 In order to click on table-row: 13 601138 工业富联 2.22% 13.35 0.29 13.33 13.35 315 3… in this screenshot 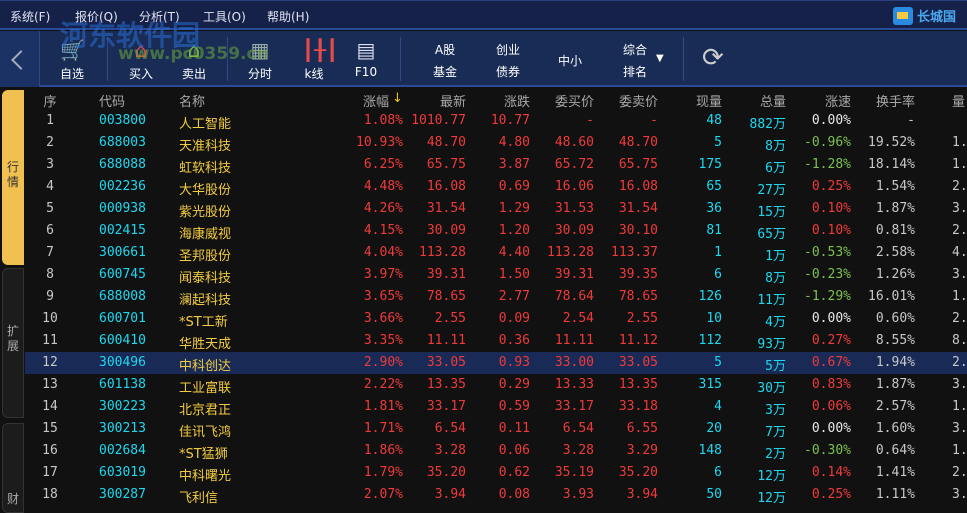, I will do `click(496, 385)`.